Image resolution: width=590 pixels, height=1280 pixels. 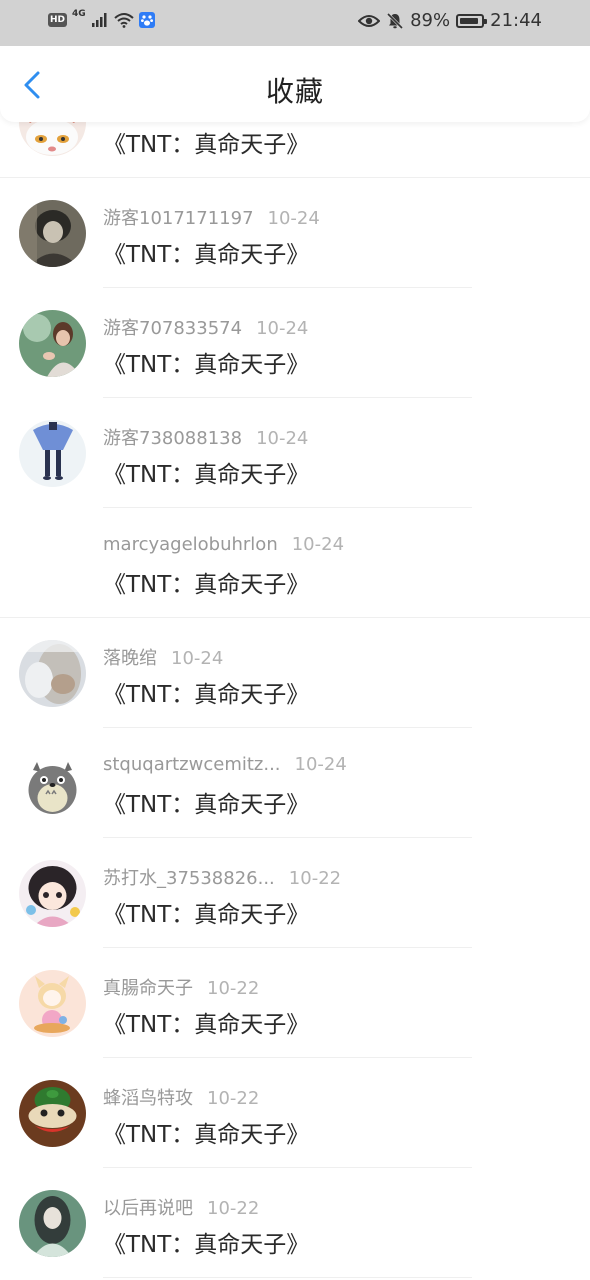 What do you see at coordinates (369, 20) in the screenshot?
I see `eye-icon` at bounding box center [369, 20].